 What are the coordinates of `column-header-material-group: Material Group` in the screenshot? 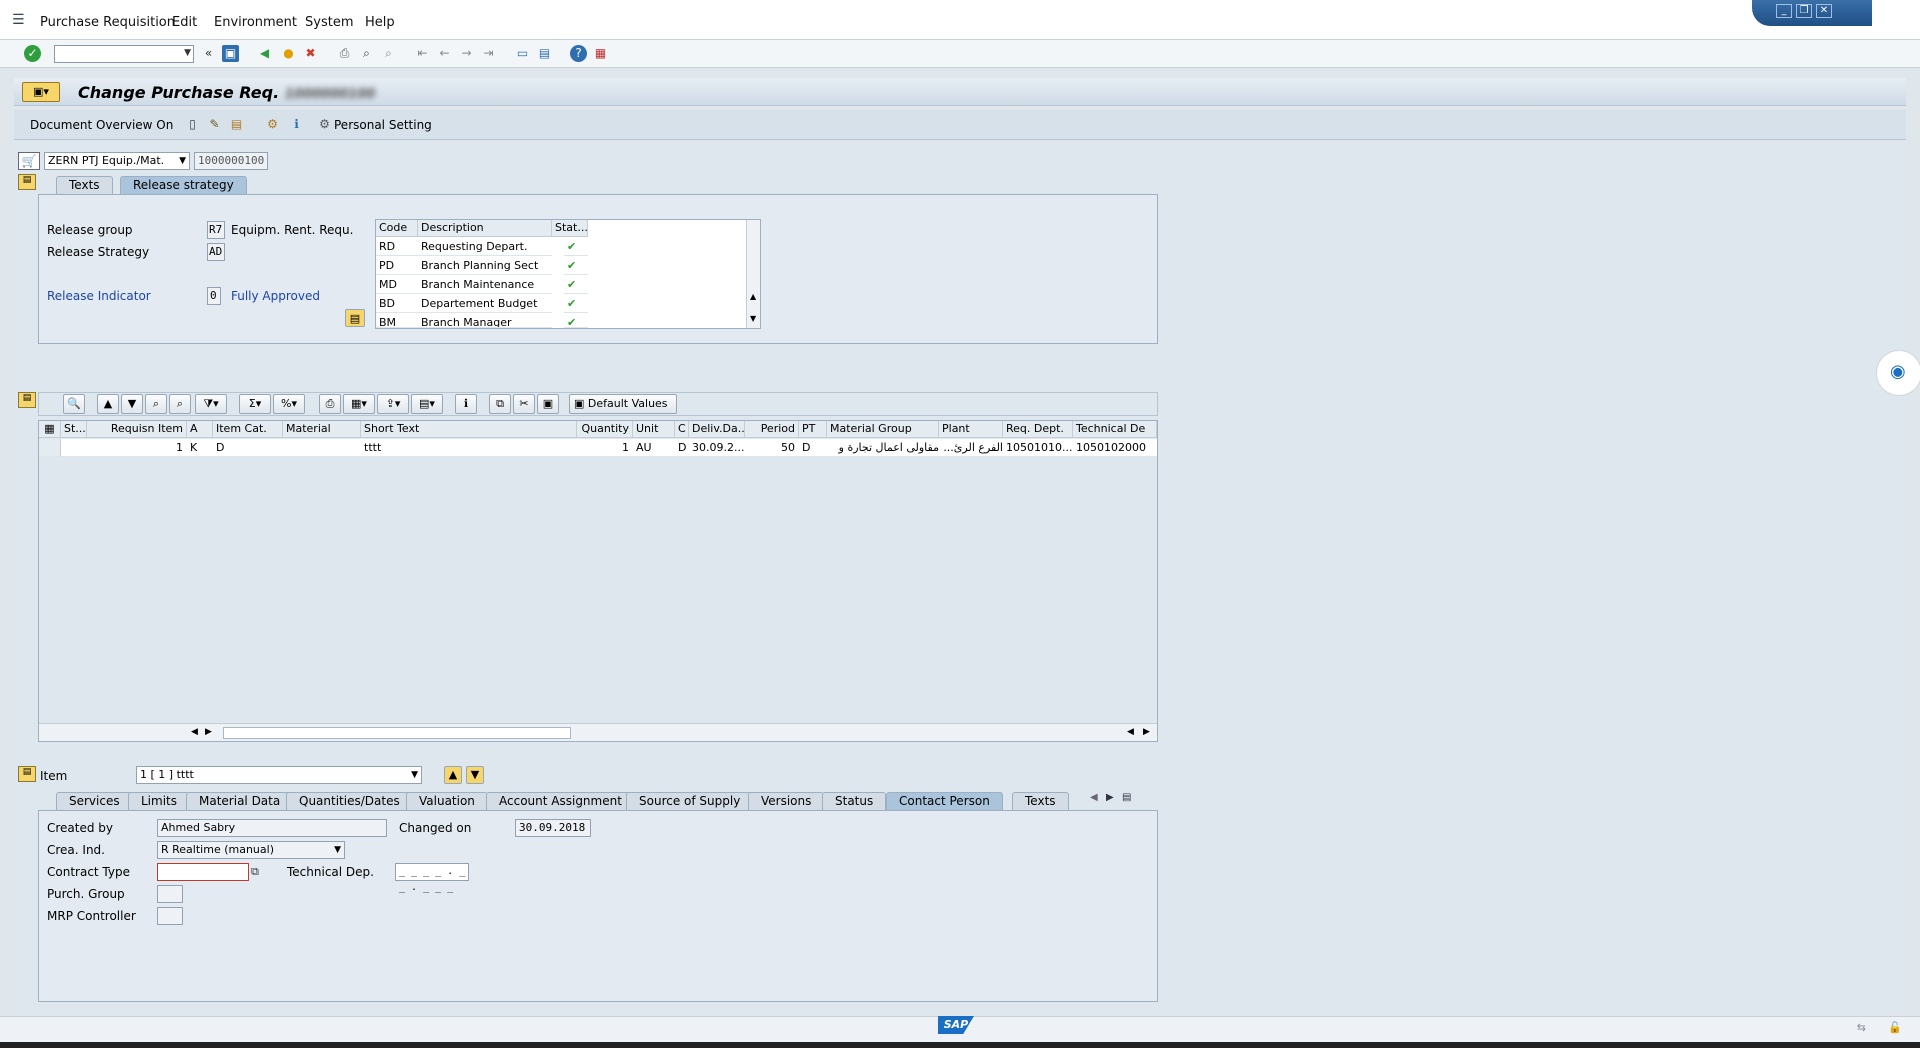 It's located at (883, 429).